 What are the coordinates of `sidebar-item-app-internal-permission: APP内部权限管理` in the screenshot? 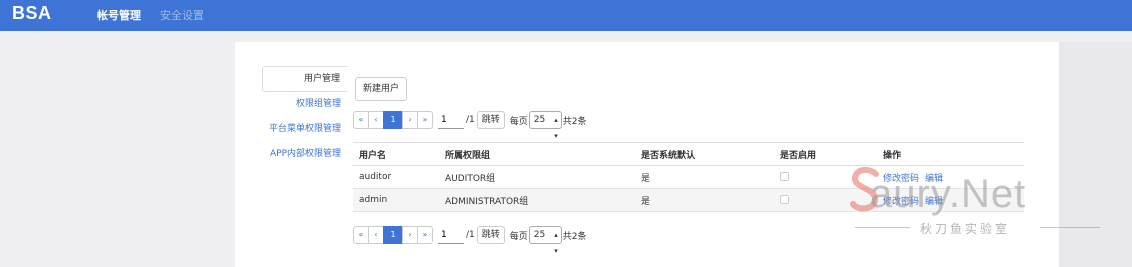 It's located at (305, 154).